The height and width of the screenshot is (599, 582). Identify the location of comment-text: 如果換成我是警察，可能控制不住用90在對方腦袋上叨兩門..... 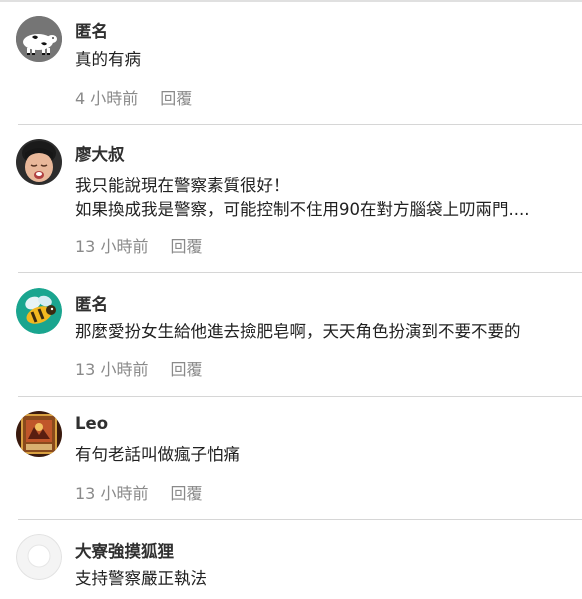
(302, 209).